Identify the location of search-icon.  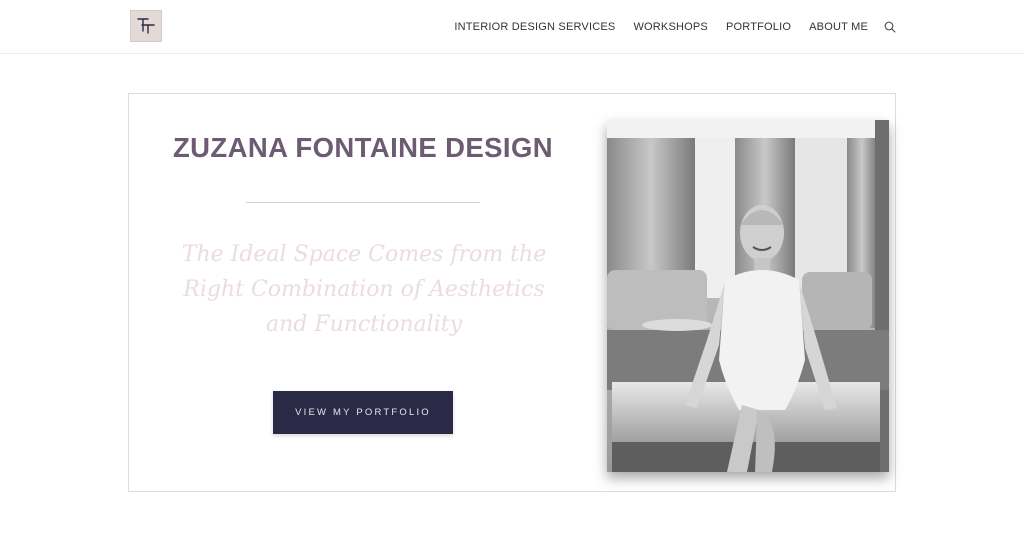
(890, 27).